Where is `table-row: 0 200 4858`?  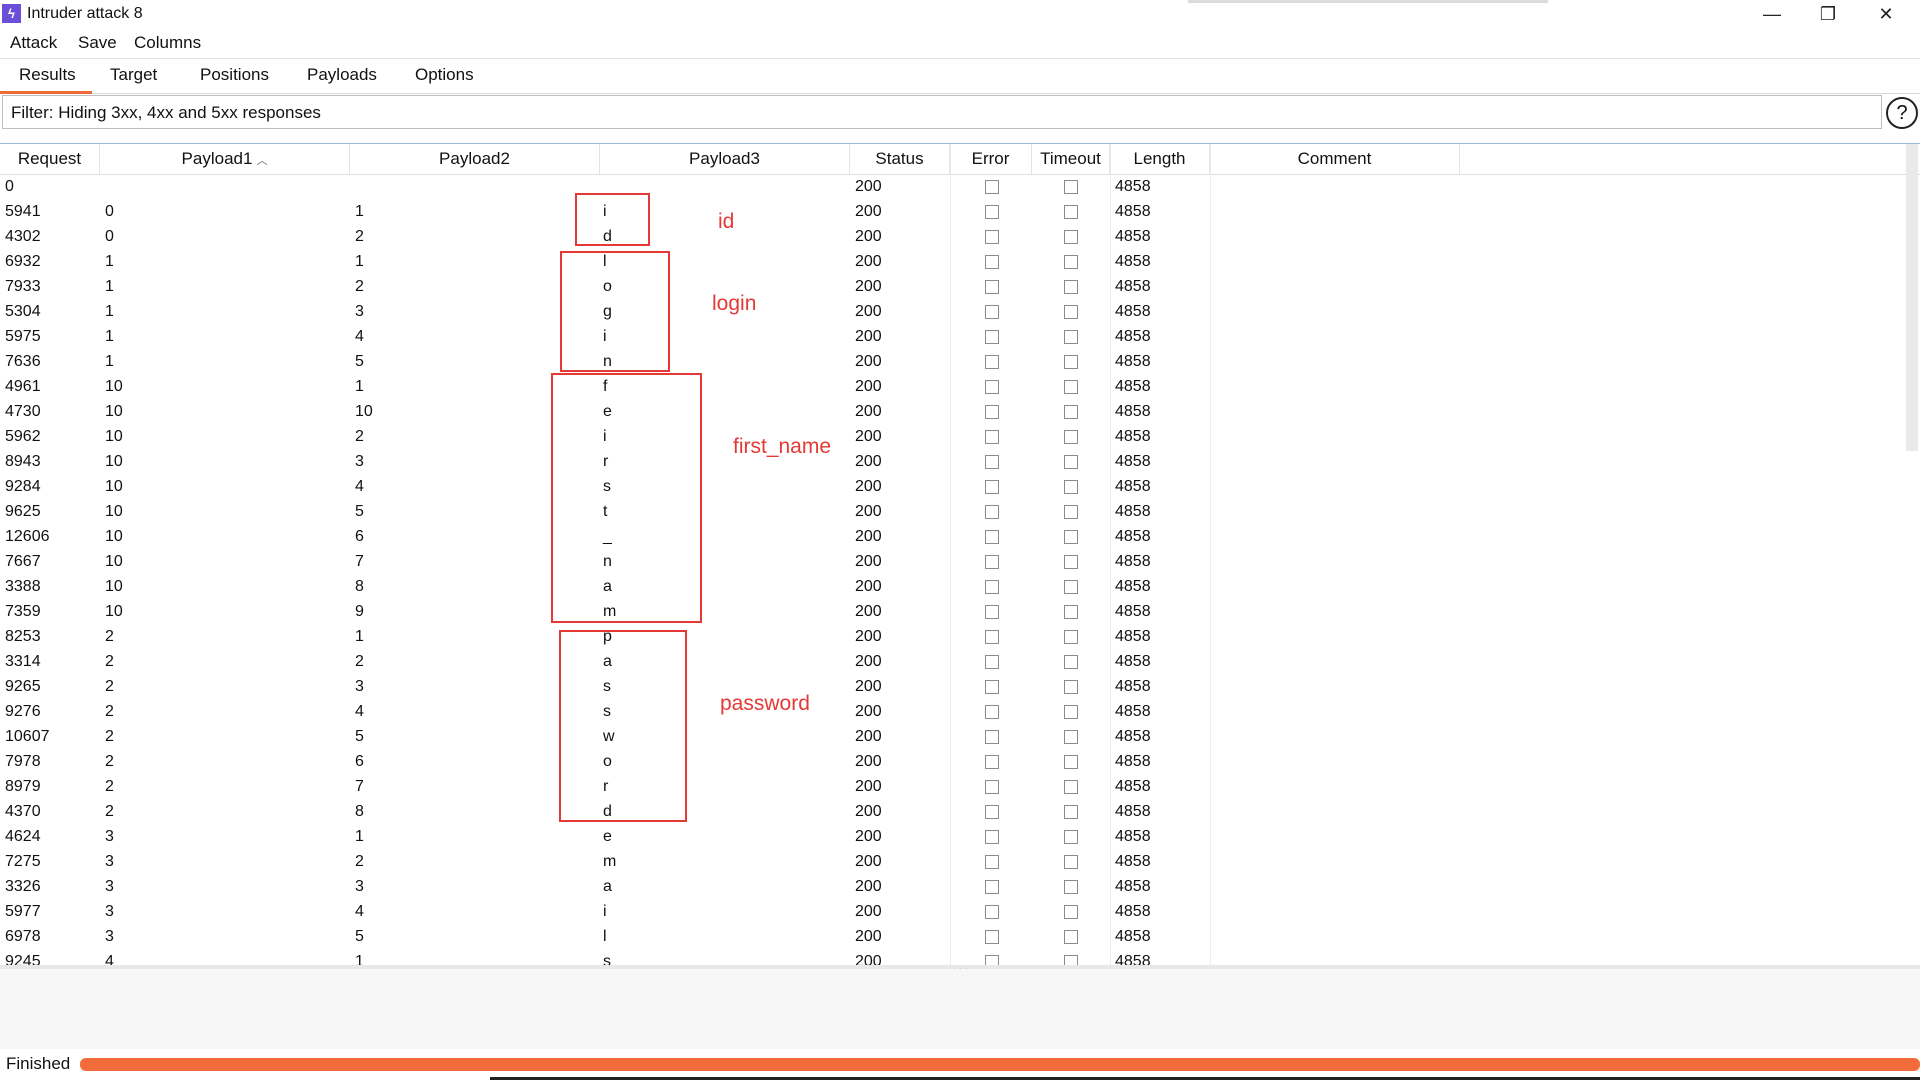 table-row: 0 200 4858 is located at coordinates (955, 187).